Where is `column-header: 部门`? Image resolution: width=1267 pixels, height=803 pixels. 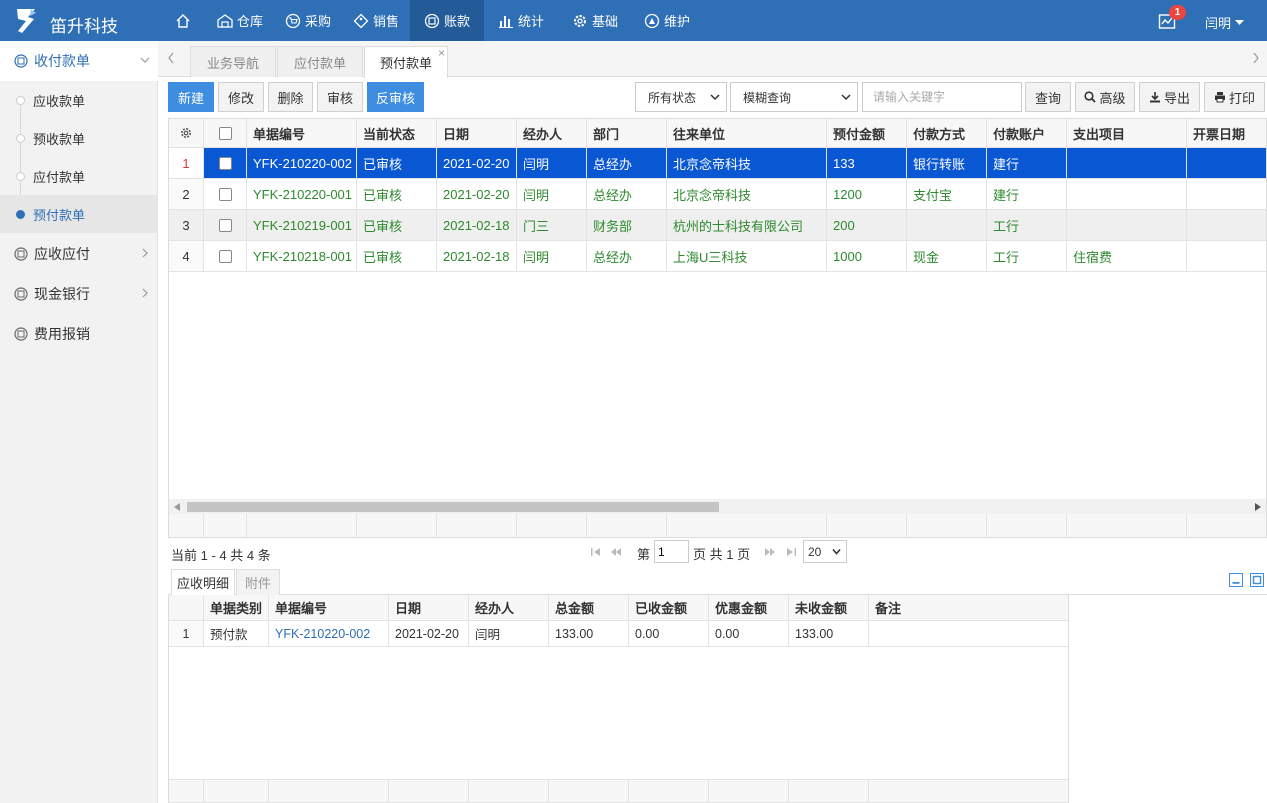 column-header: 部门 is located at coordinates (627, 133).